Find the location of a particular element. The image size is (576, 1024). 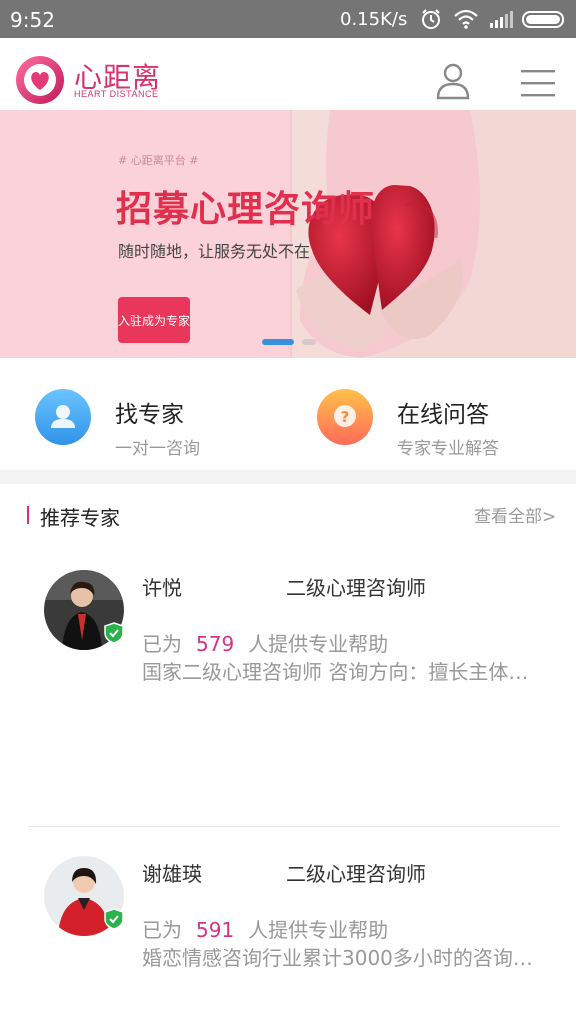

help-count: 579 is located at coordinates (215, 644).